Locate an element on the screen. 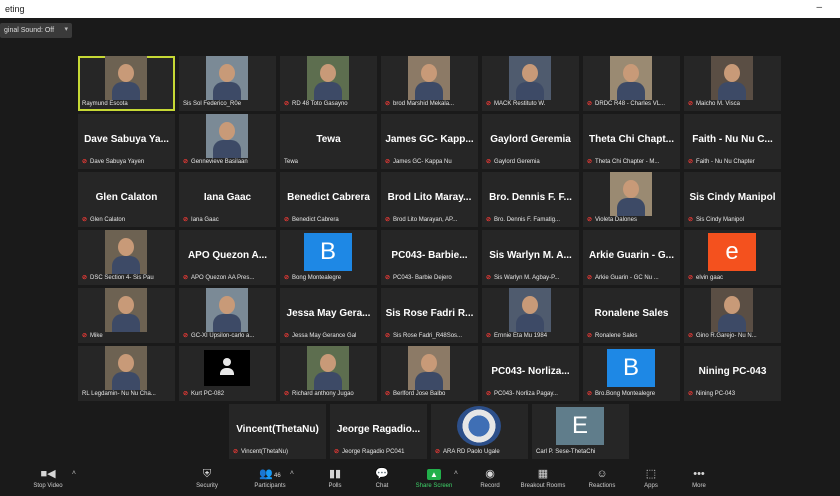 This screenshot has height=496, width=840. original-sound-toggle: ginal Sound: Off ▾ is located at coordinates (36, 30).